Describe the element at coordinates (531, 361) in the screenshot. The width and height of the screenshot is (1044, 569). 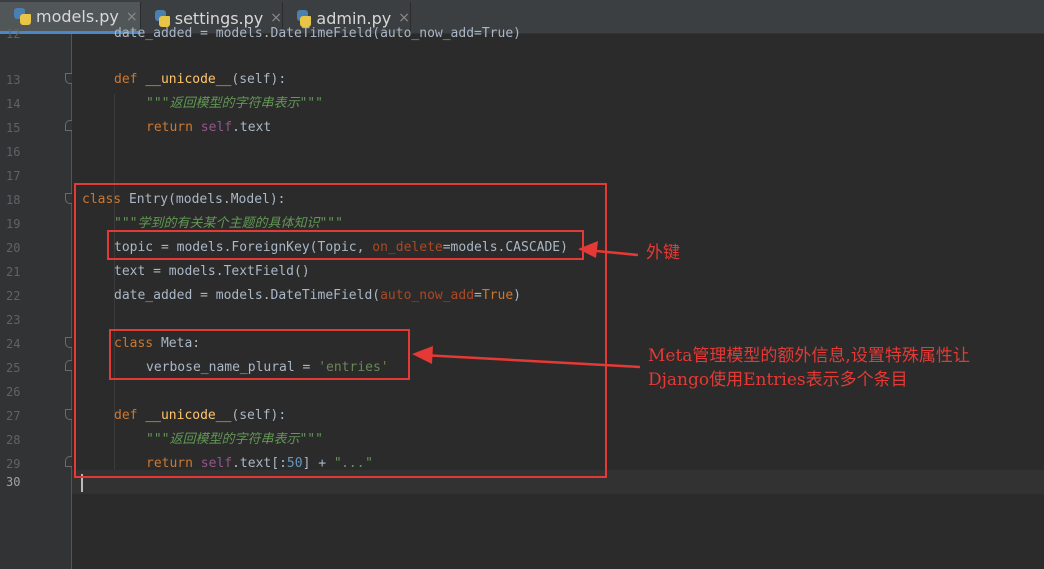
I see `arrow-to-meta` at that location.